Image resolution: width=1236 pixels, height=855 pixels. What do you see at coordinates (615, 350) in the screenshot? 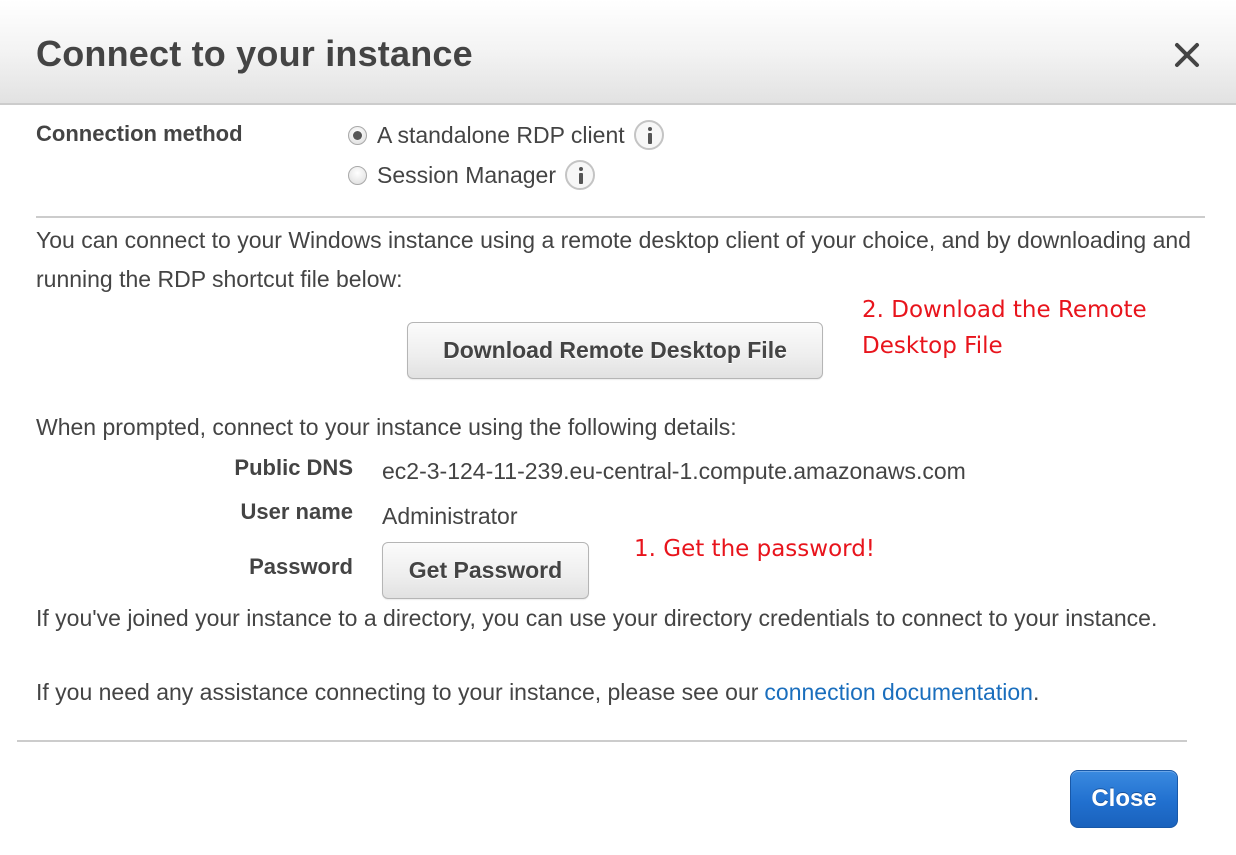
I see `download-remote-desktop-file-button: Download Remote Desktop File` at bounding box center [615, 350].